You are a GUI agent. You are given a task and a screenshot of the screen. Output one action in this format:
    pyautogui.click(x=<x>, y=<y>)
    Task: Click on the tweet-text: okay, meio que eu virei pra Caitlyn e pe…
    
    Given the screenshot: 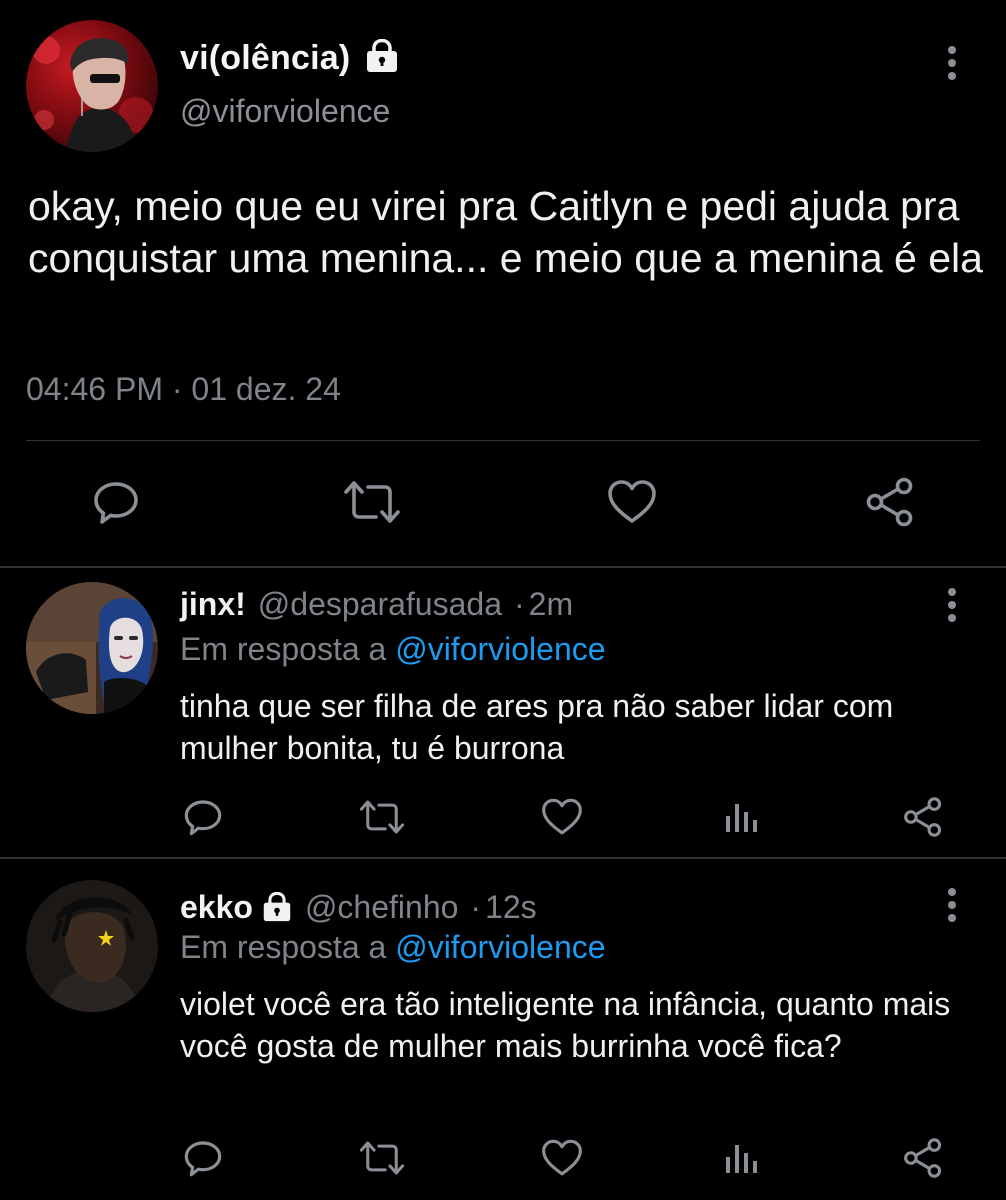 What is the action you would take?
    pyautogui.click(x=505, y=232)
    